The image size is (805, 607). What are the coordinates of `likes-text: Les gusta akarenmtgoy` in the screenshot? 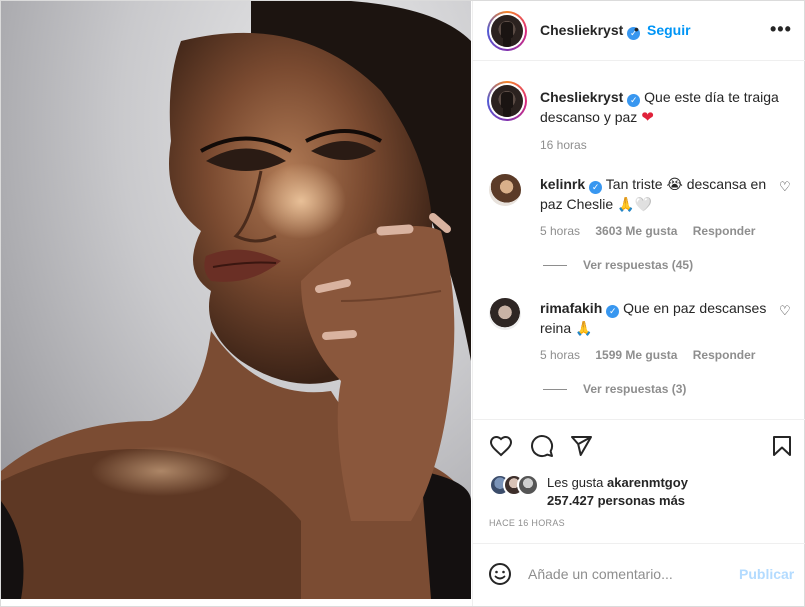 It's located at (617, 482).